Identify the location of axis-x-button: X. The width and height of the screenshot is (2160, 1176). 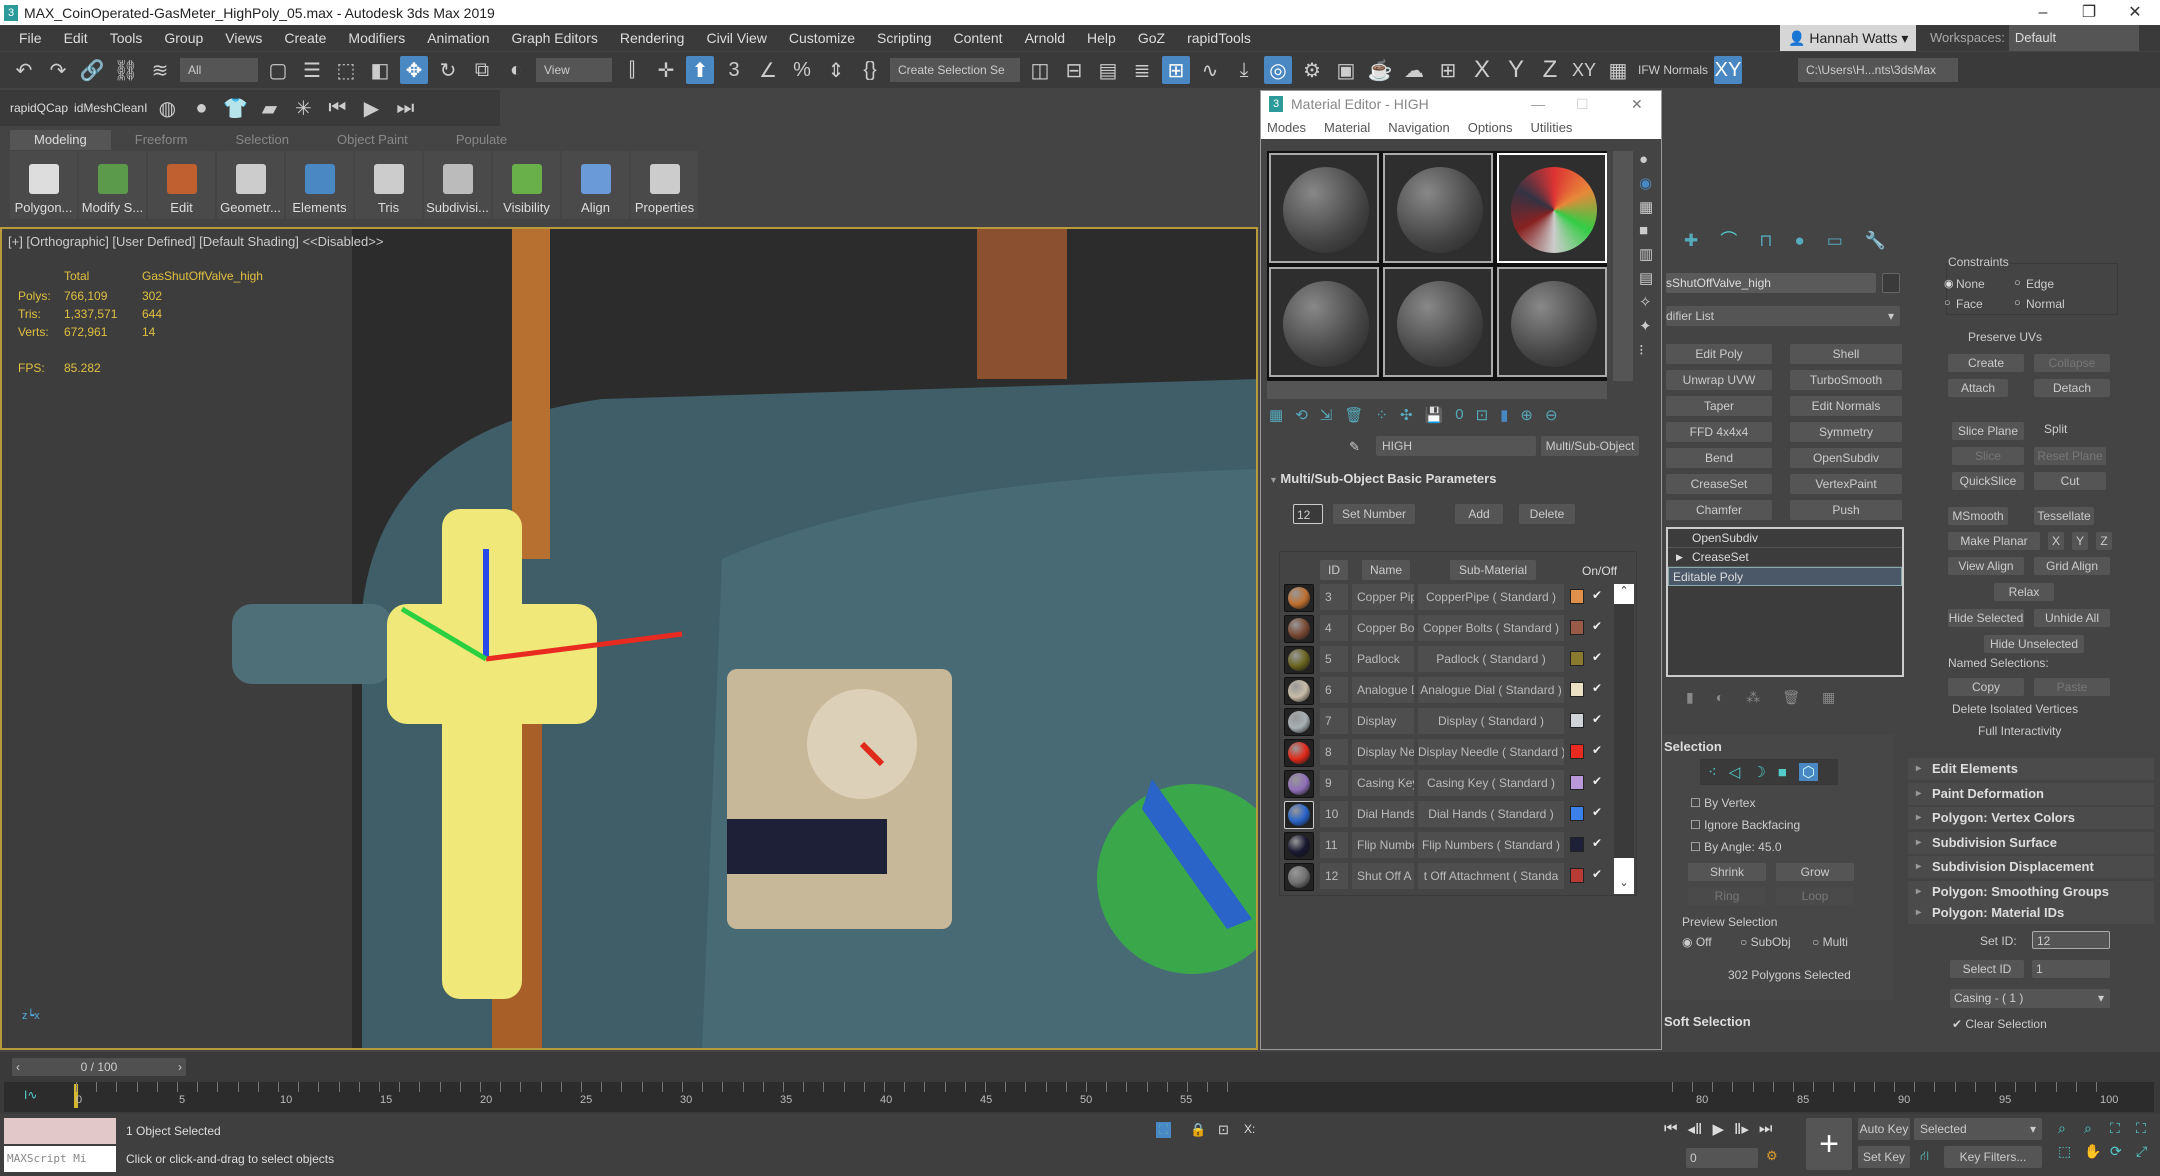
(1482, 70).